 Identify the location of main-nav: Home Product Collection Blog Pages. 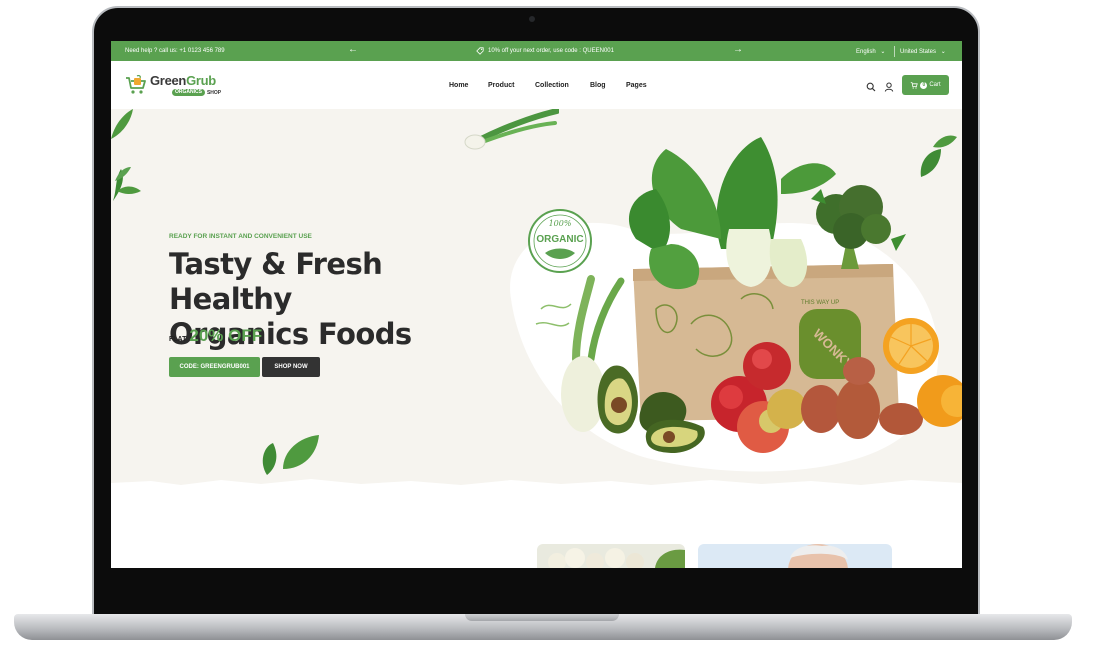
(557, 85).